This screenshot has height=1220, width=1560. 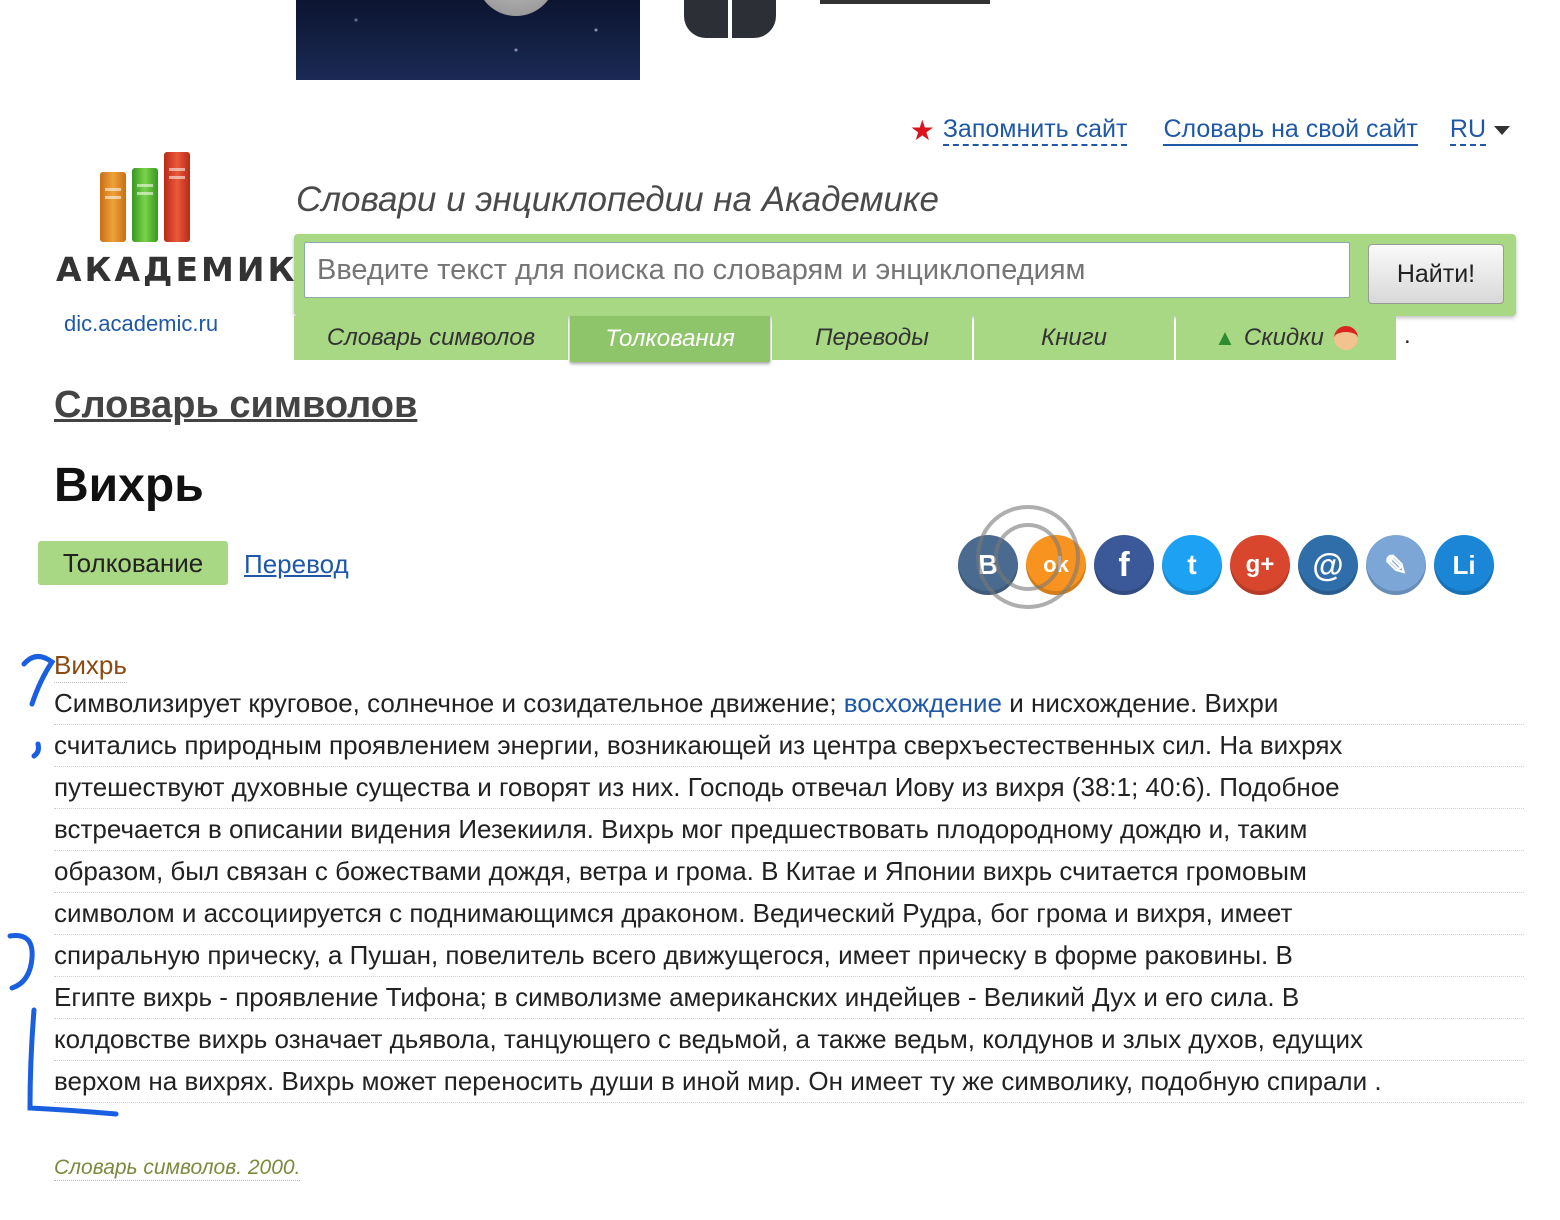 I want to click on mode-translation-link: Перевод, so click(x=296, y=564).